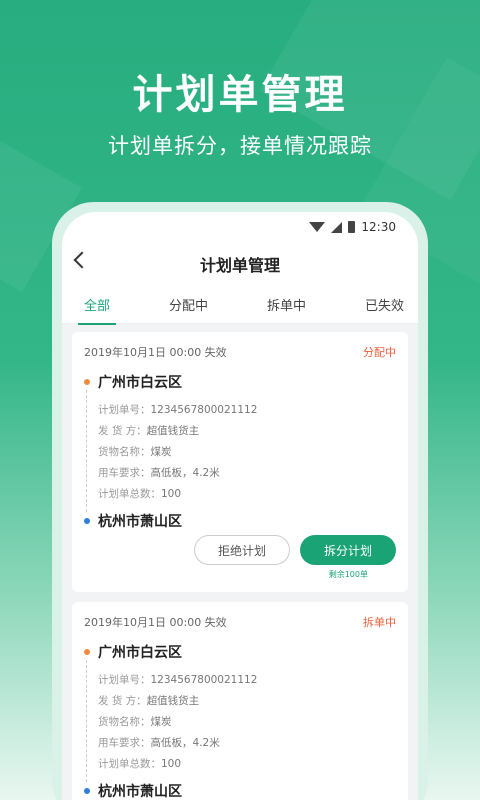  What do you see at coordinates (384, 304) in the screenshot?
I see `tab-expired: 已失效` at bounding box center [384, 304].